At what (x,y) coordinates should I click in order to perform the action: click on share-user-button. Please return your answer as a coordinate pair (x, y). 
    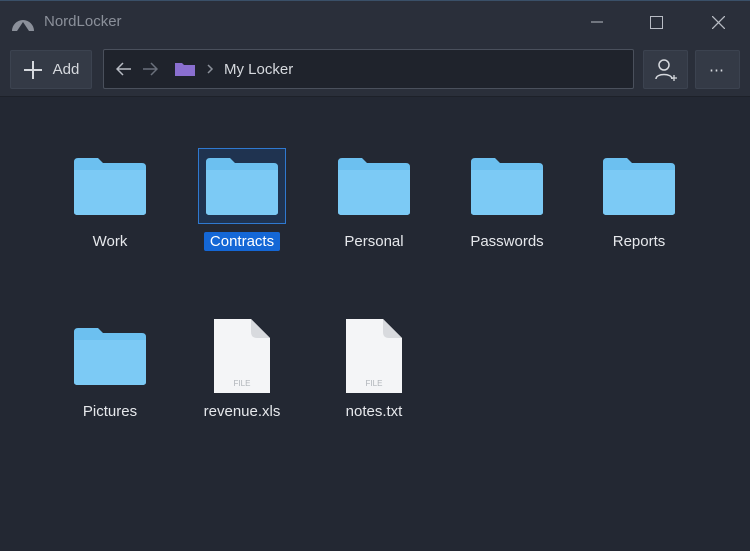
    Looking at the image, I should click on (665, 69).